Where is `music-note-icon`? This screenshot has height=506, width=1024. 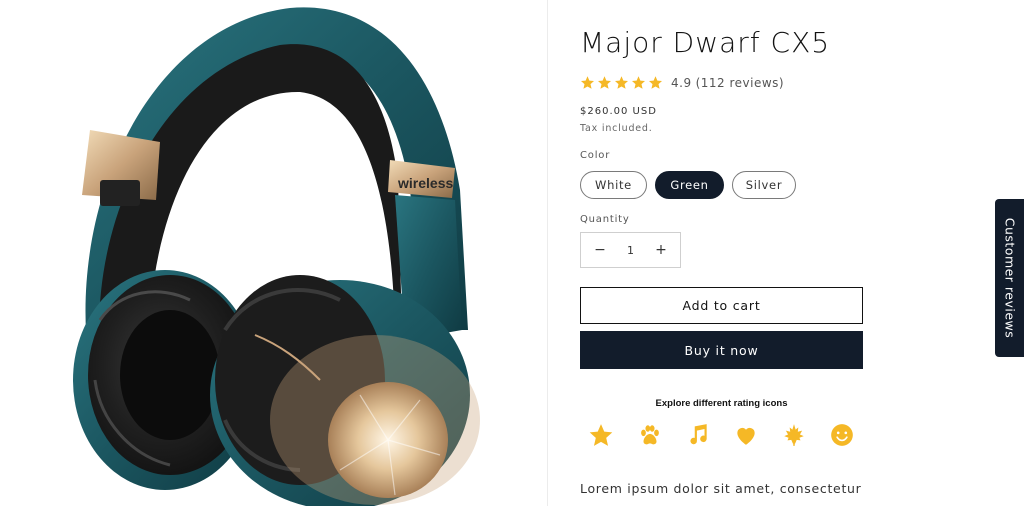
music-note-icon is located at coordinates (698, 435).